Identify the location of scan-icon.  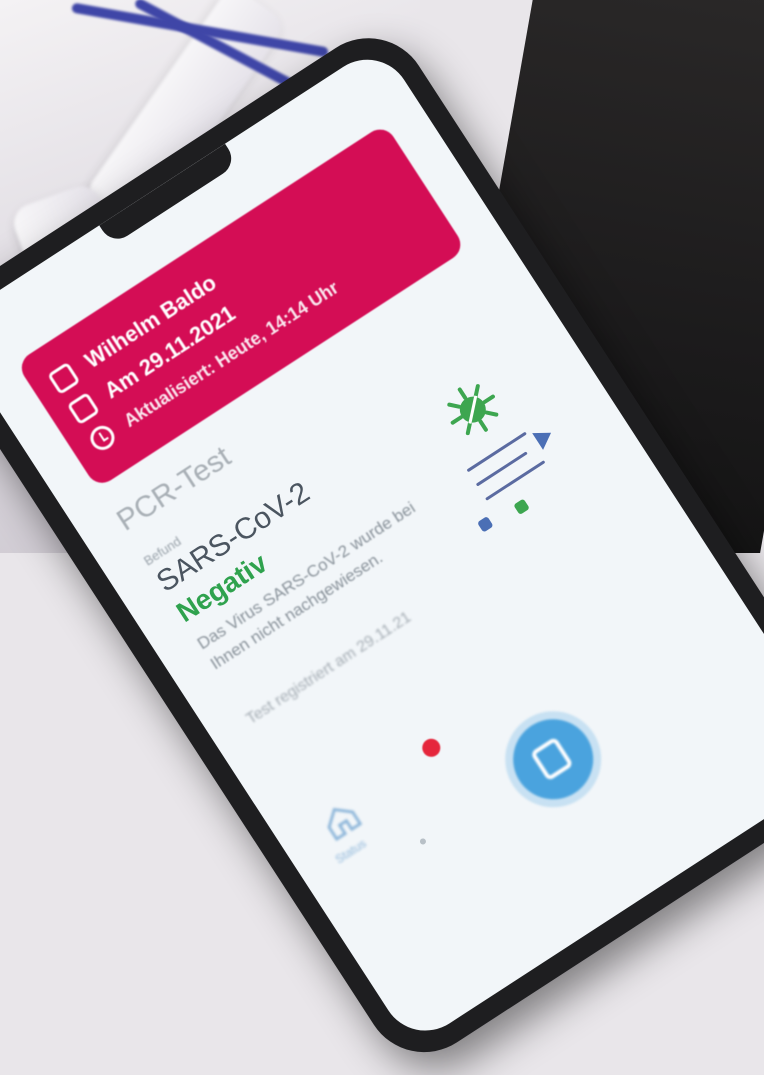
(551, 759).